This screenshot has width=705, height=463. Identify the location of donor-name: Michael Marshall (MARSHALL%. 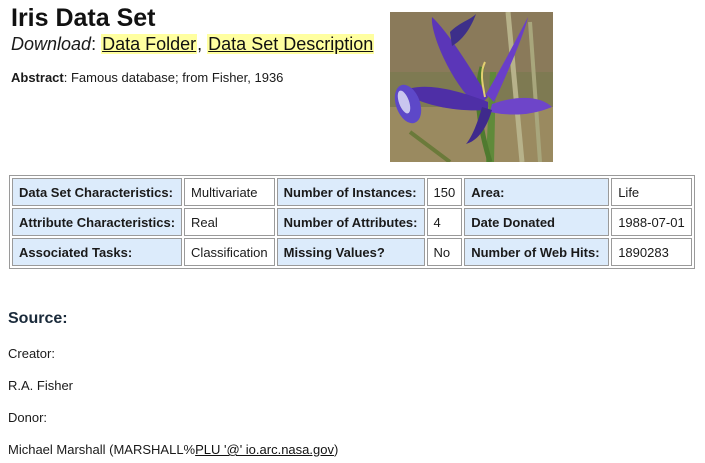
(102, 449).